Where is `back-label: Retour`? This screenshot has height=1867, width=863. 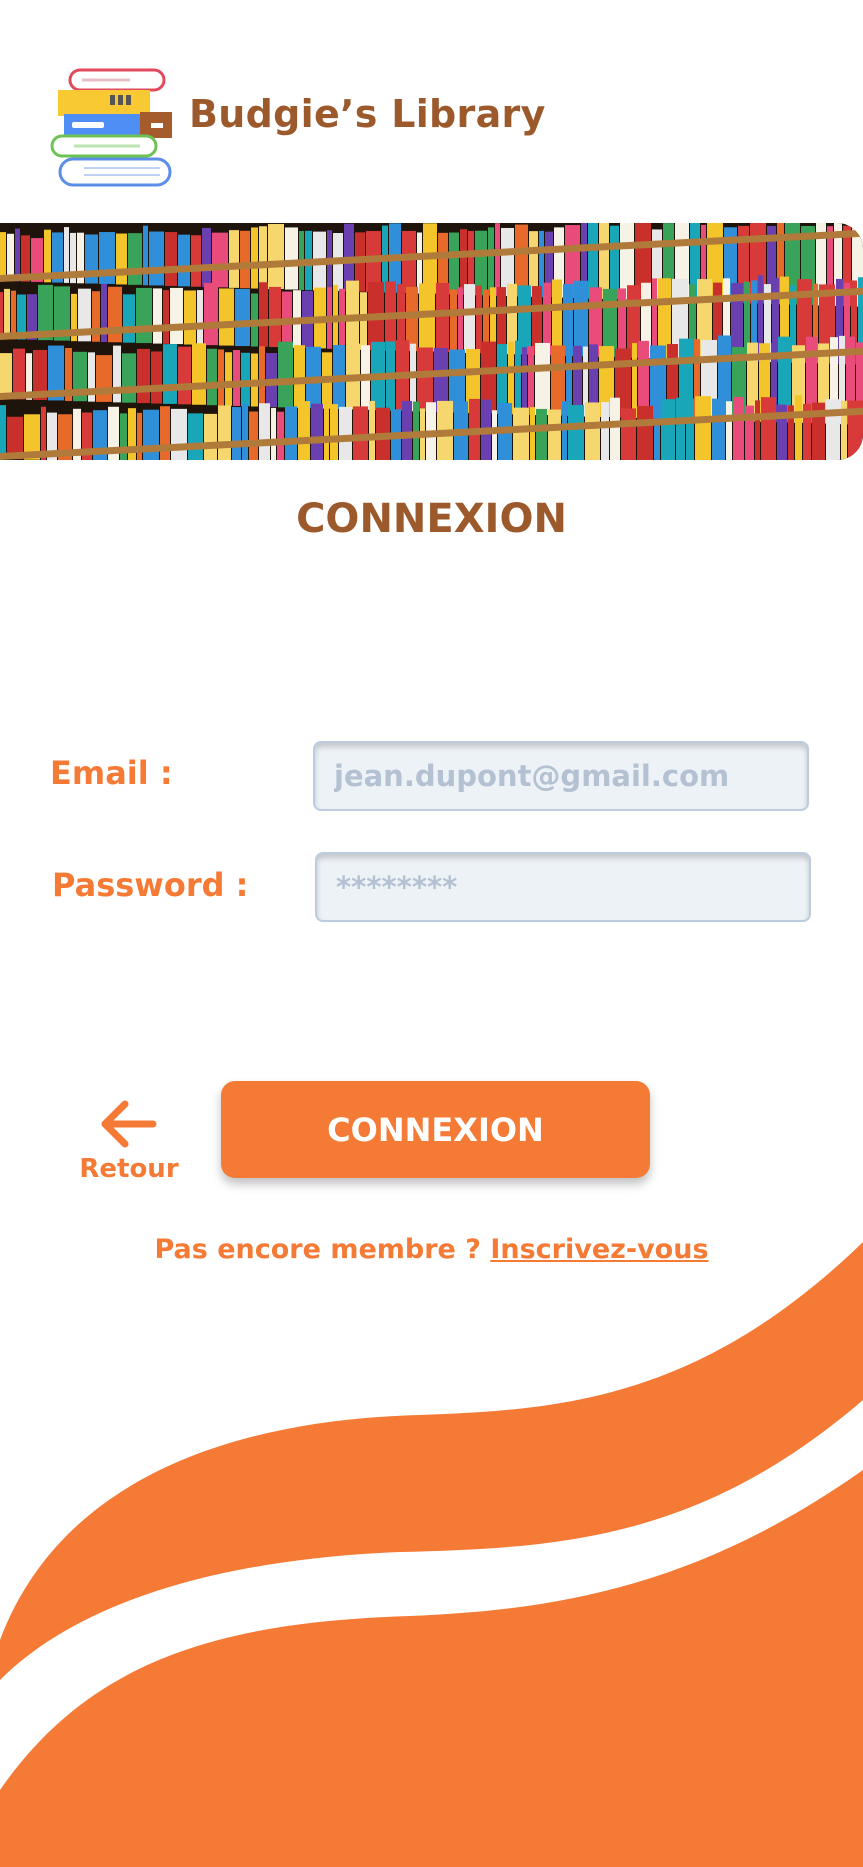
back-label: Retour is located at coordinates (129, 1169).